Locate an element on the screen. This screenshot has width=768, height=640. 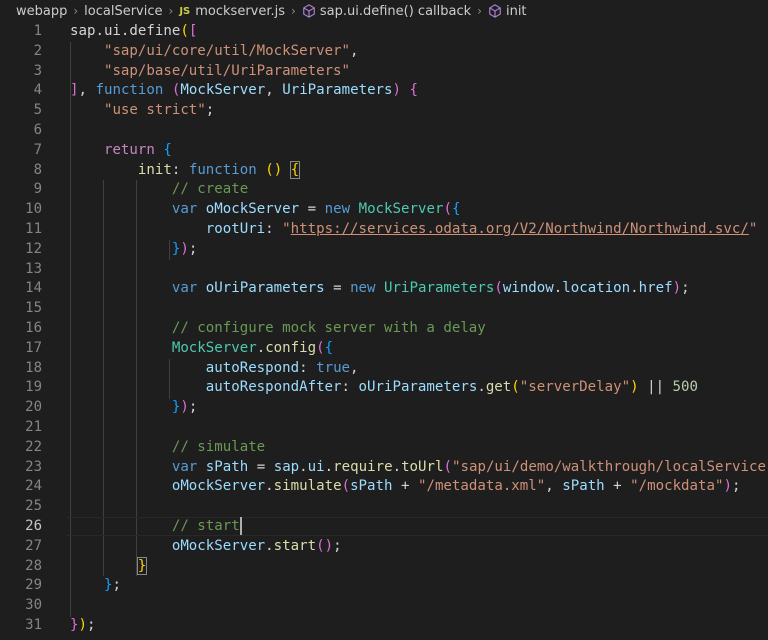
breadcrumb-symbol-init: init is located at coordinates (516, 11).